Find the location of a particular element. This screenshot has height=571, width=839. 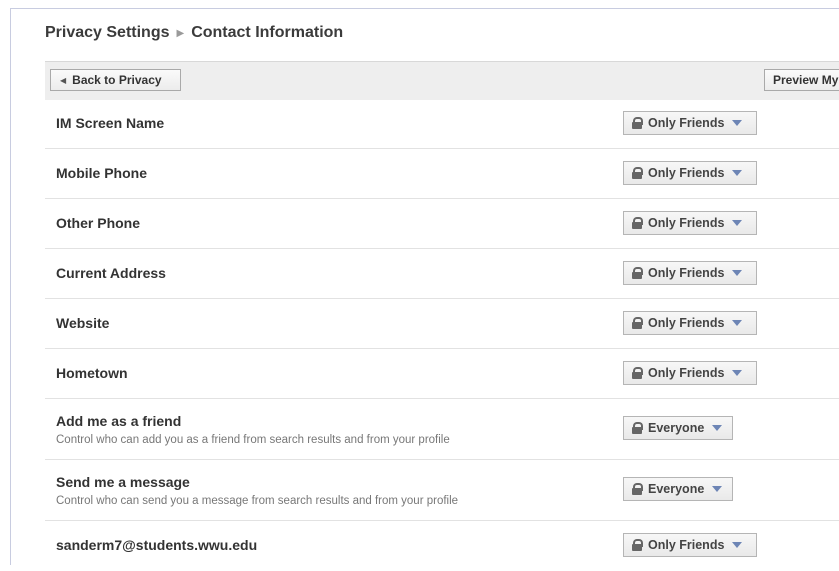

setting-row-other-phone: Other Phone Only Friends is located at coordinates (442, 224).